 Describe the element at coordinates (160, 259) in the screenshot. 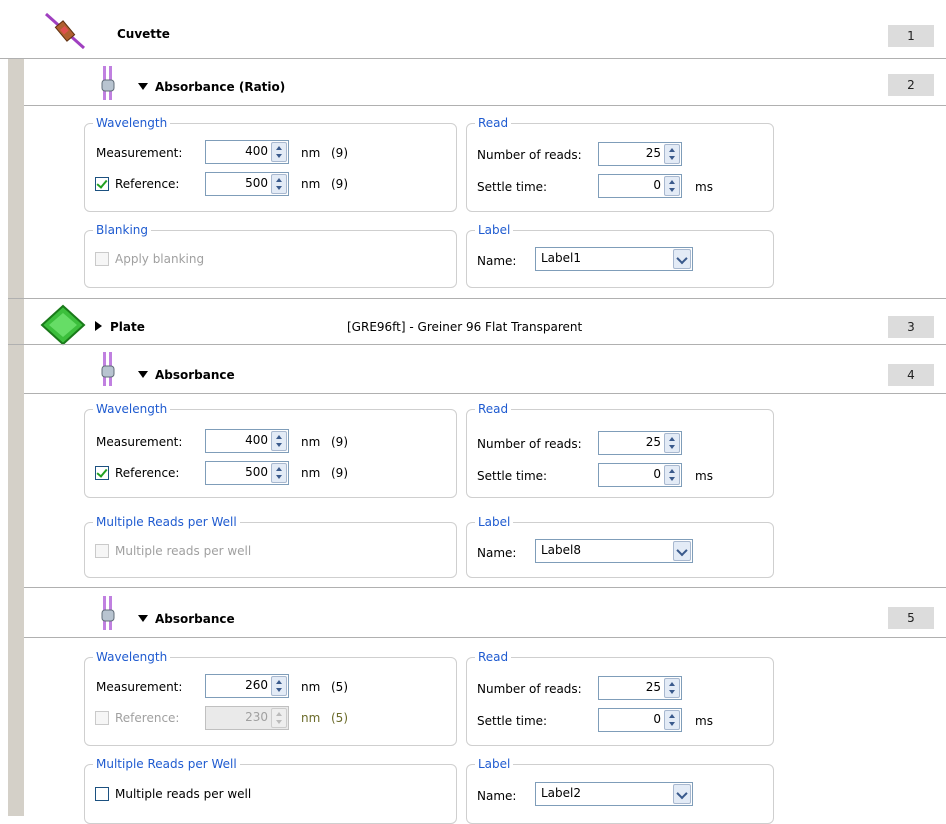

I see `apply-blanking-label: Apply blanking` at that location.